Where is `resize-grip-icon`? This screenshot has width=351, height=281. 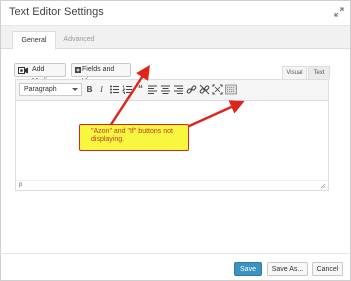
resize-grip-icon is located at coordinates (323, 186).